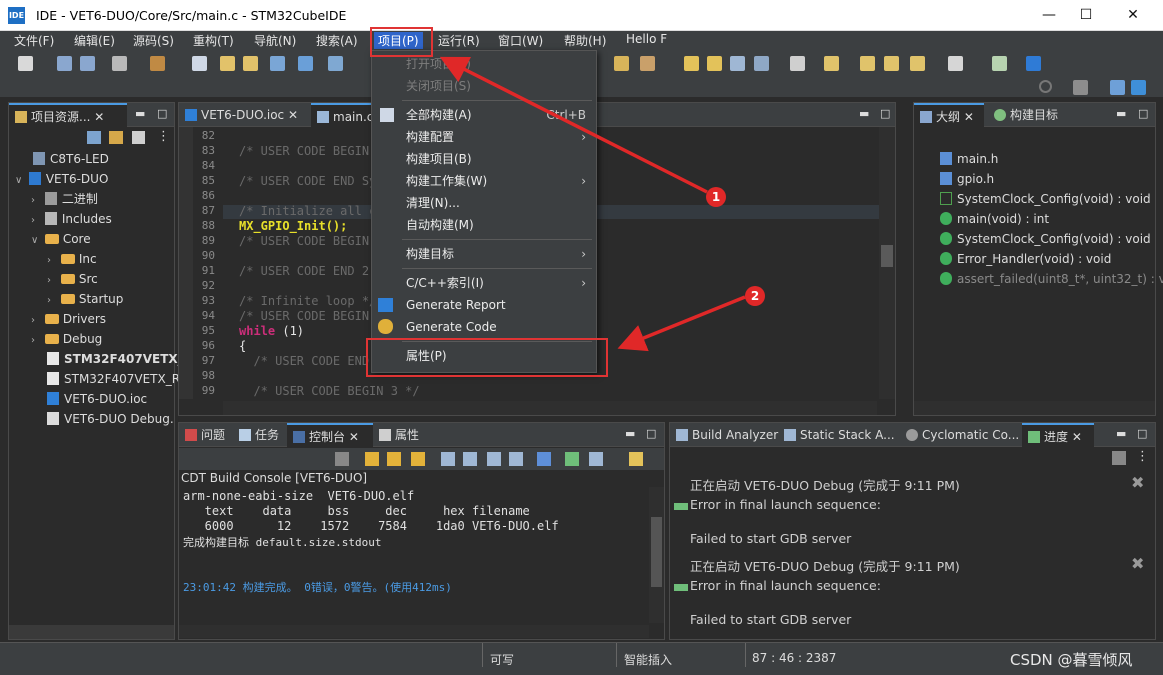  Describe the element at coordinates (716, 197) in the screenshot. I see `callout-badge: 1` at that location.